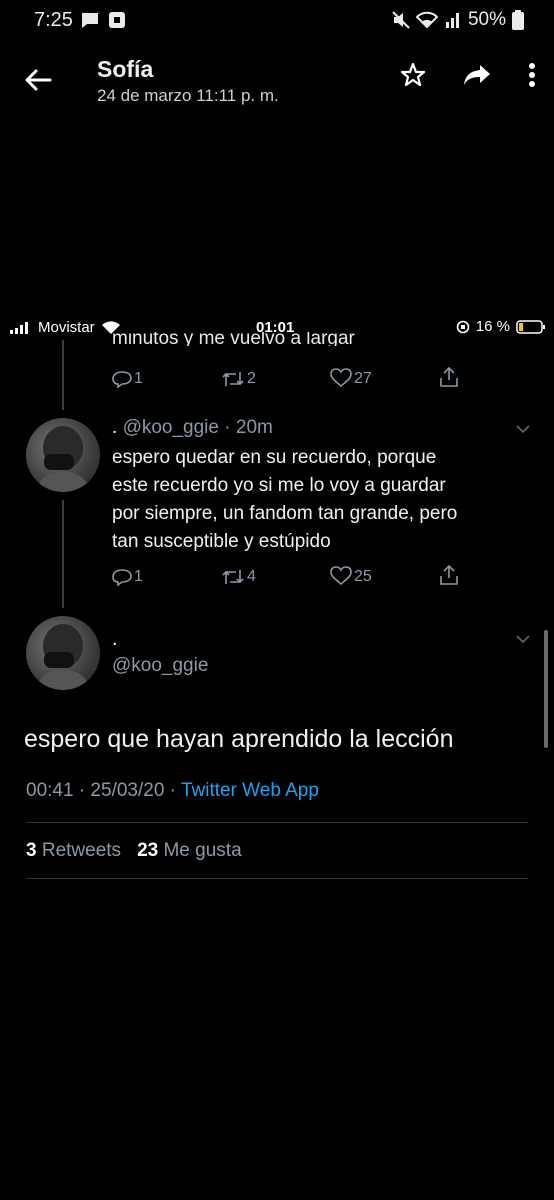 This screenshot has width=554, height=1200. I want to click on tweet-timestamp: 00:41 · 25/03/20 ·, so click(103, 790).